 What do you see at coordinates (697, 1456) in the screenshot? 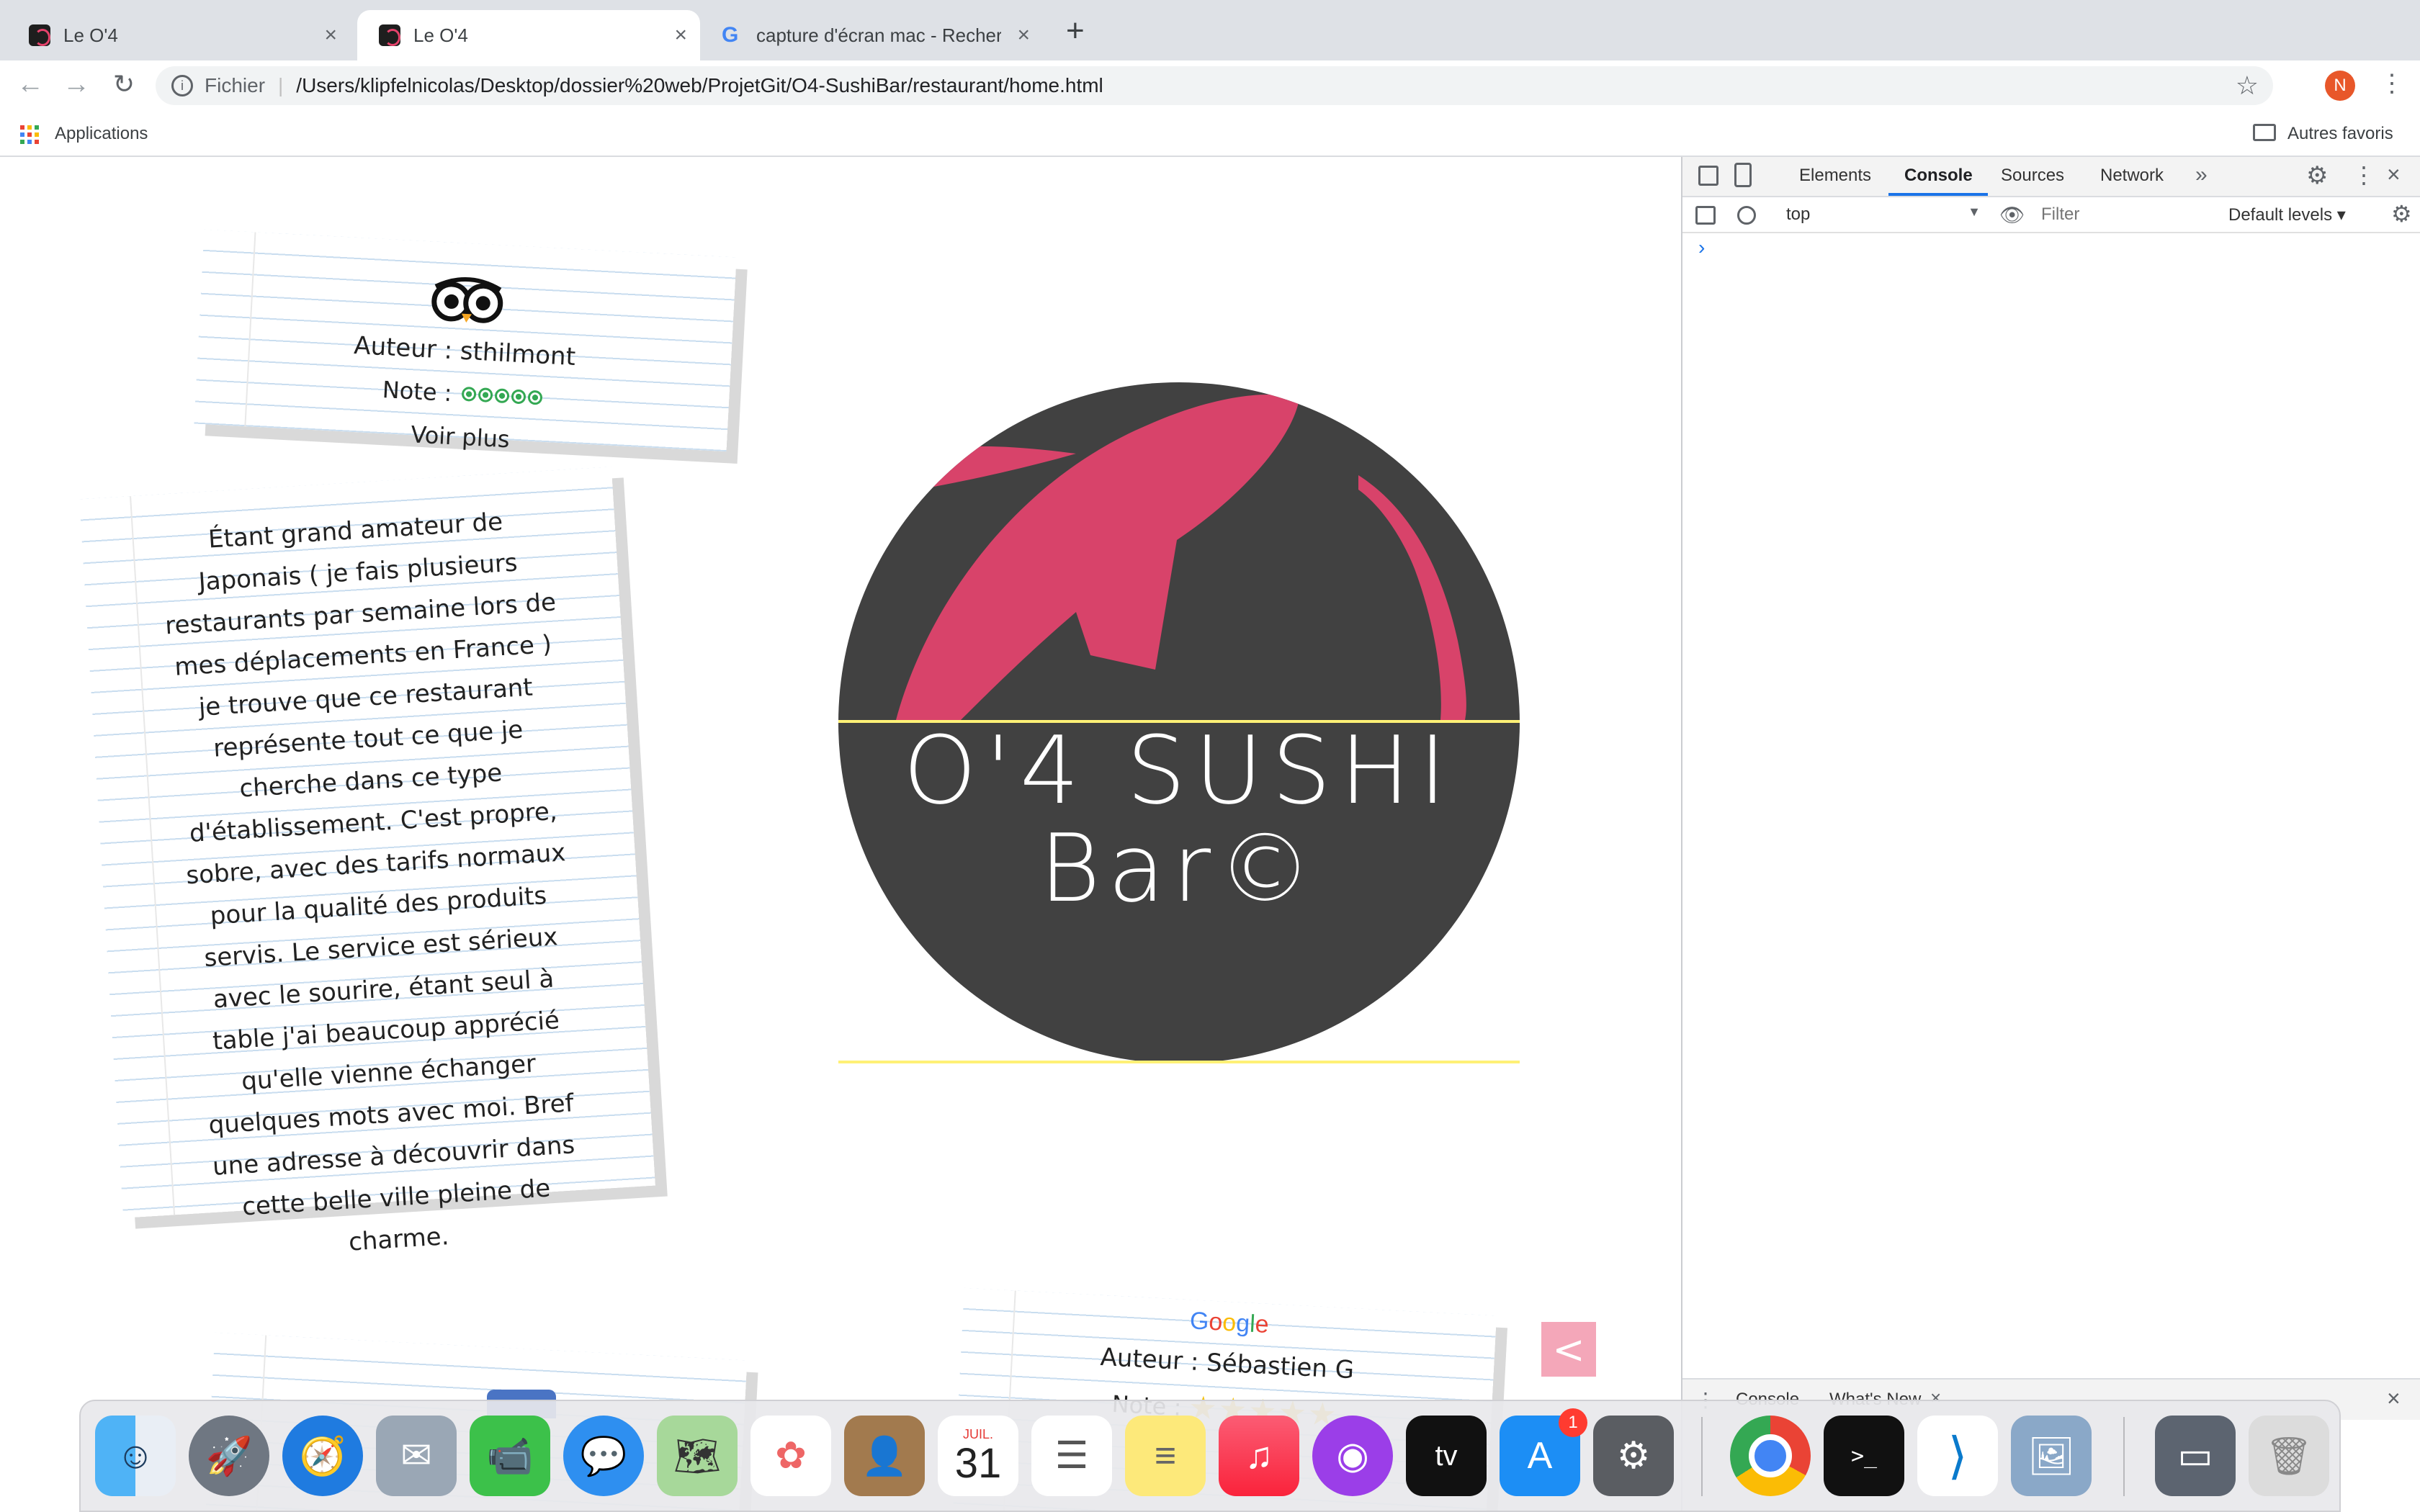
I see `maps-icon: 🗺` at bounding box center [697, 1456].